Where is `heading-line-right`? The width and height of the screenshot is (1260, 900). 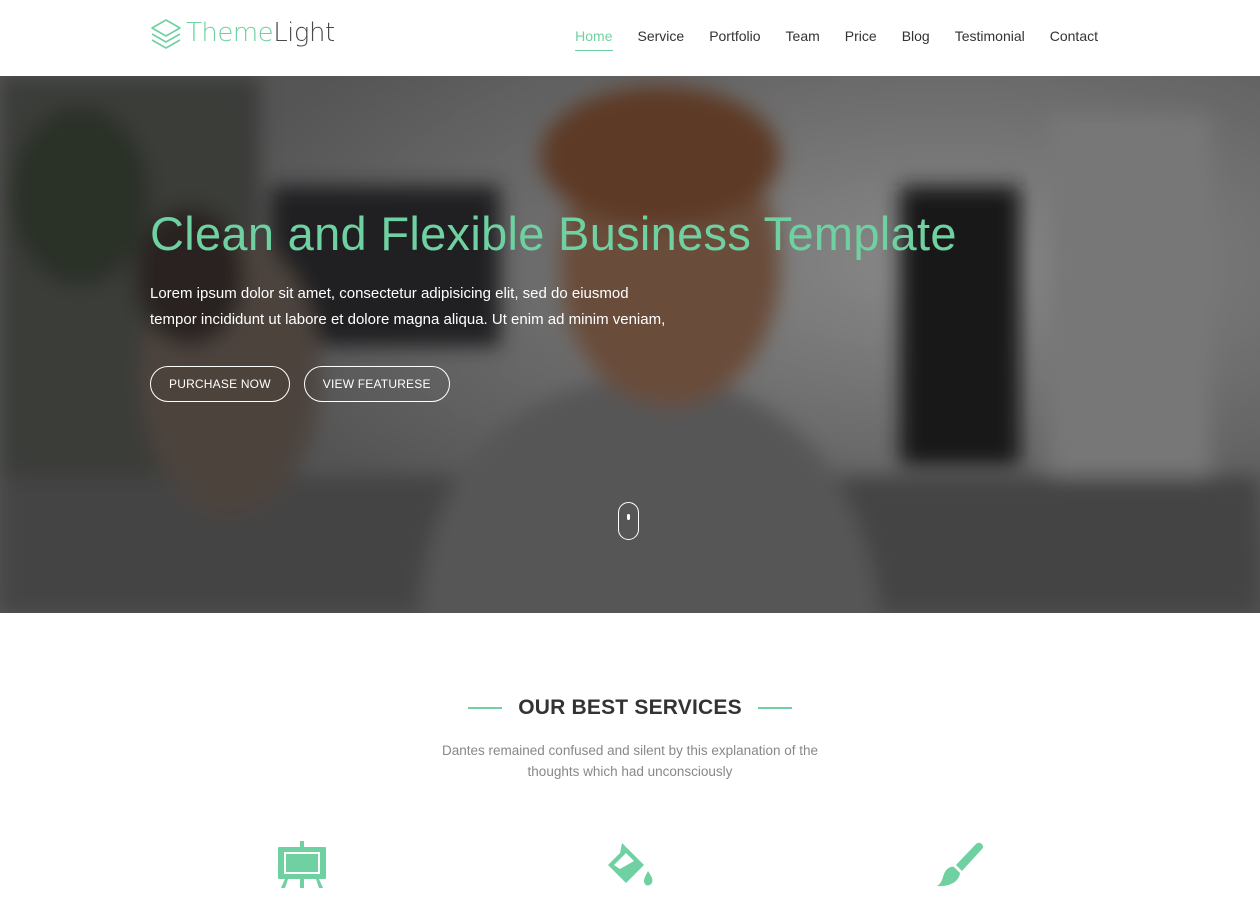 heading-line-right is located at coordinates (774, 708).